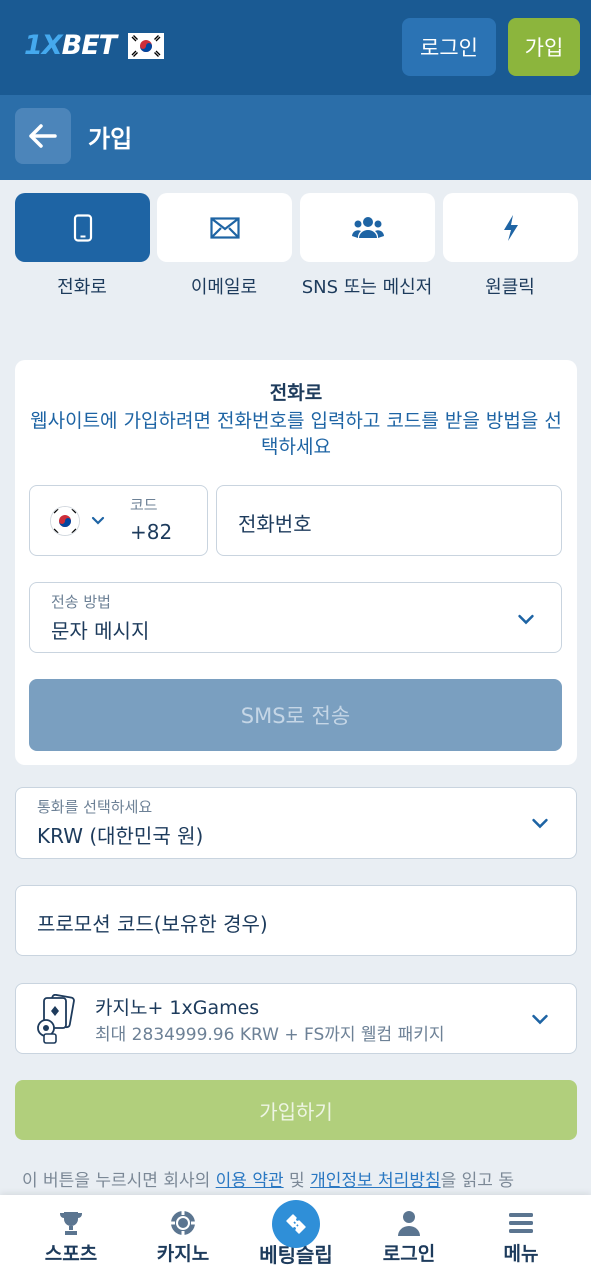 Image resolution: width=591 pixels, height=1280 pixels. What do you see at coordinates (100, 631) in the screenshot?
I see `send-method-value: 문자 메시지` at bounding box center [100, 631].